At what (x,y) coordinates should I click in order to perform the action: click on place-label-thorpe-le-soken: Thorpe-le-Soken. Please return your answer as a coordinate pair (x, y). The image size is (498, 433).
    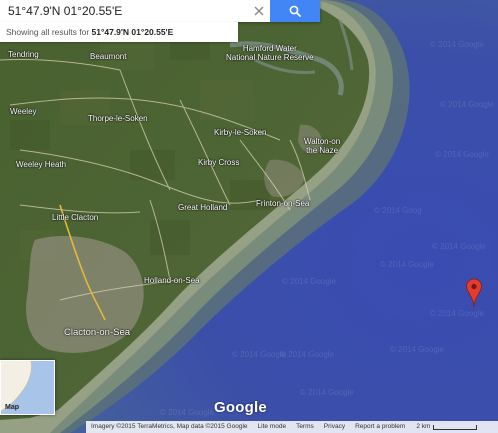
    Looking at the image, I should click on (118, 118).